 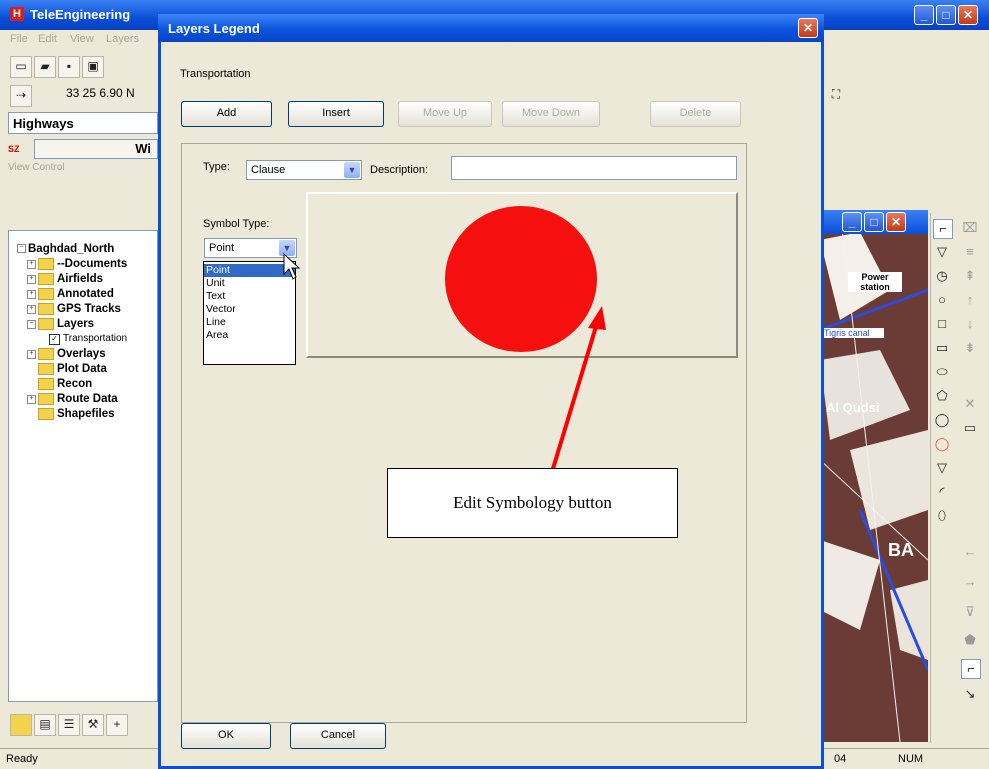 I want to click on ellipse-tool-icon: ⬭, so click(x=942, y=372).